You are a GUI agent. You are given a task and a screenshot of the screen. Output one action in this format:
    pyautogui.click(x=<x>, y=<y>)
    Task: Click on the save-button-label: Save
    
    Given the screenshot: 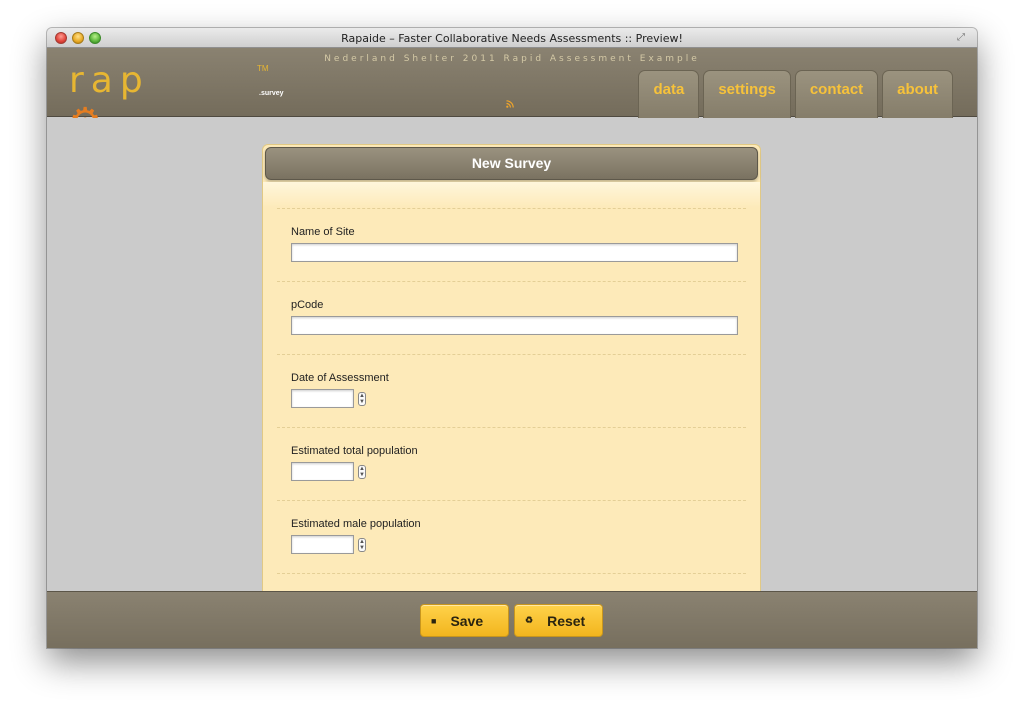 What is the action you would take?
    pyautogui.click(x=467, y=620)
    